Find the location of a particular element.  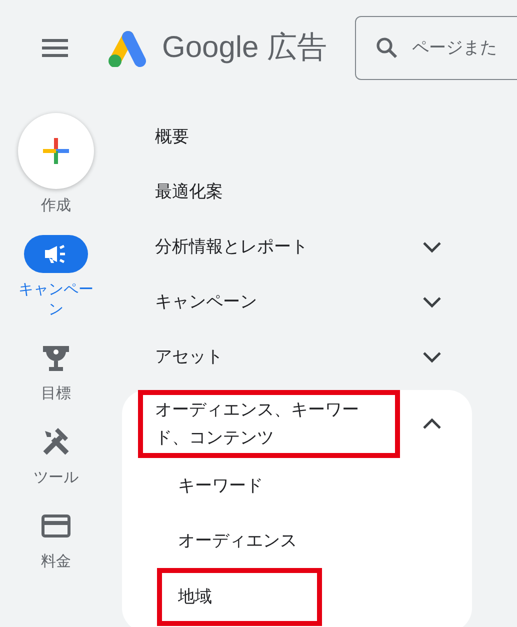

logo-icon is located at coordinates (127, 47).